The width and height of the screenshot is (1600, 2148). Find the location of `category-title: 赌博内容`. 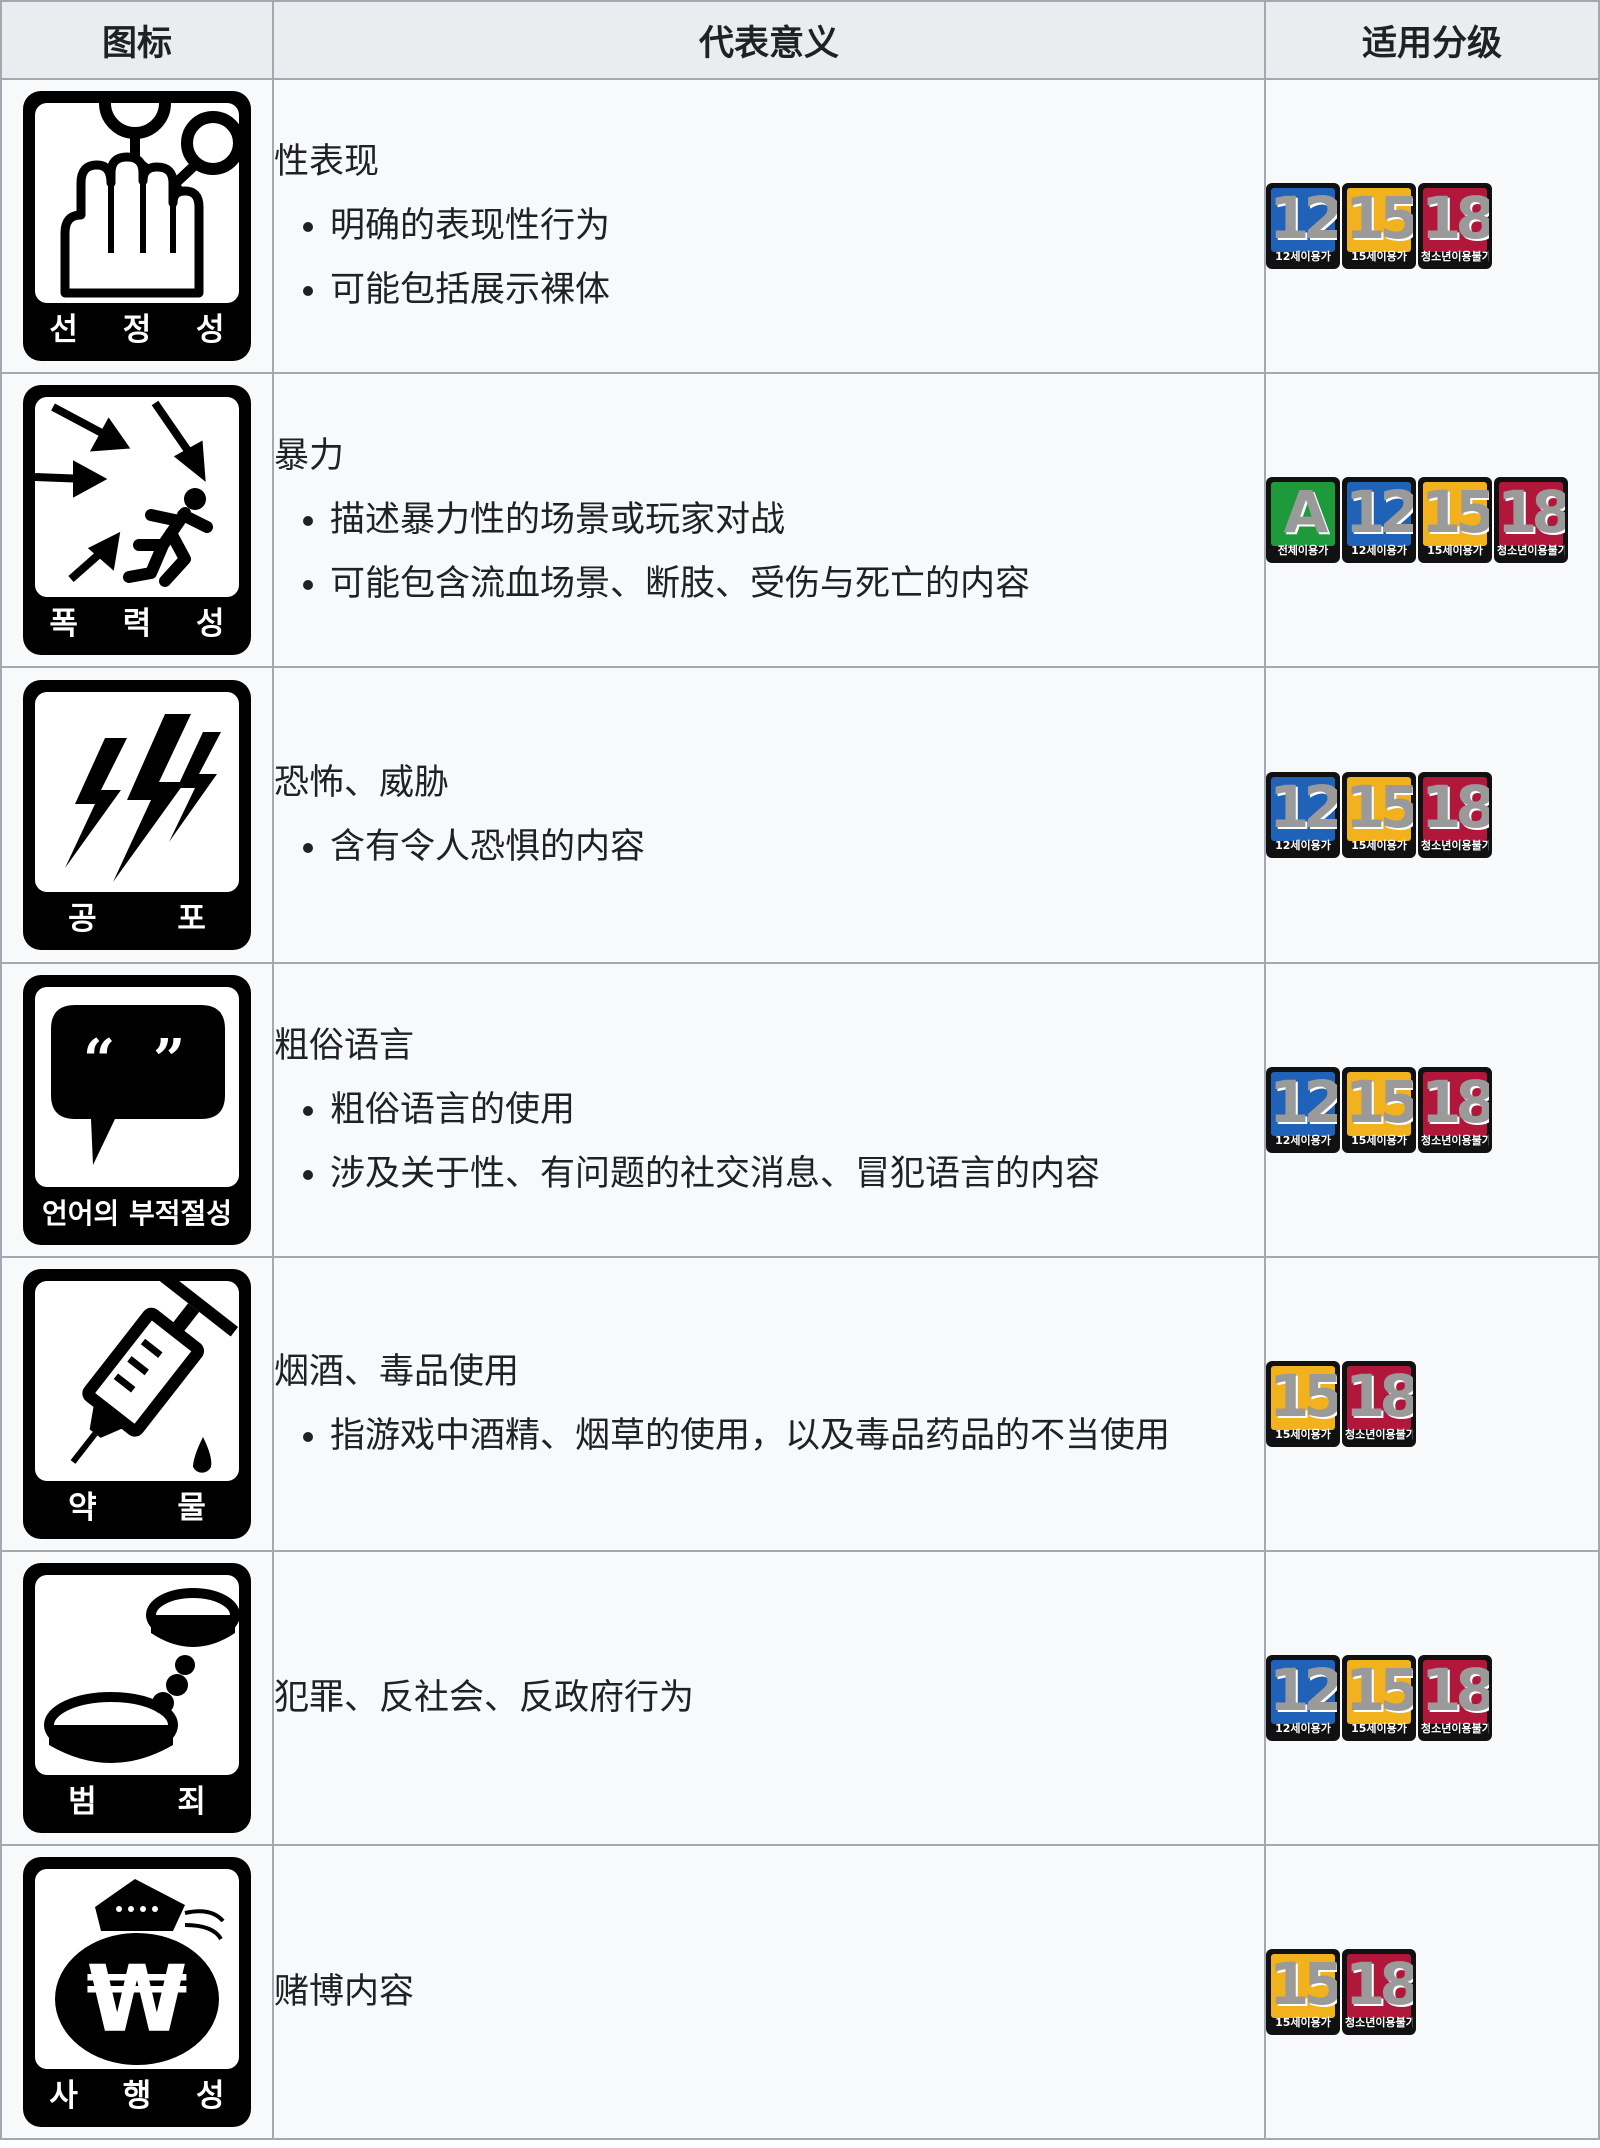

category-title: 赌博内容 is located at coordinates (344, 1992).